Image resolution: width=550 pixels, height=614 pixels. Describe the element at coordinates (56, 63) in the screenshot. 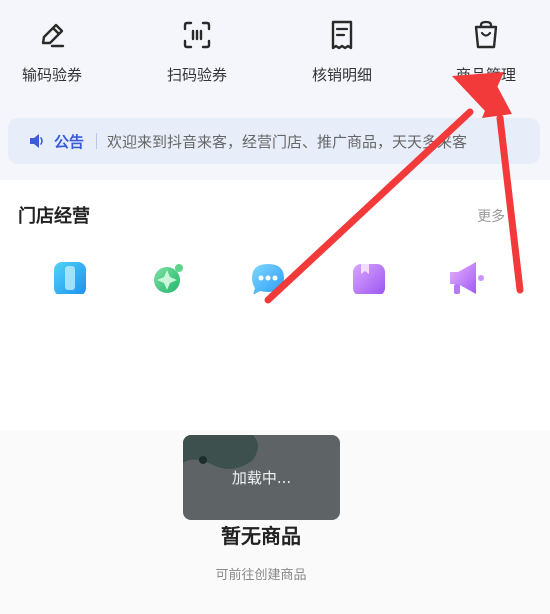

I see `verify-by-code-button: 输码验券` at that location.